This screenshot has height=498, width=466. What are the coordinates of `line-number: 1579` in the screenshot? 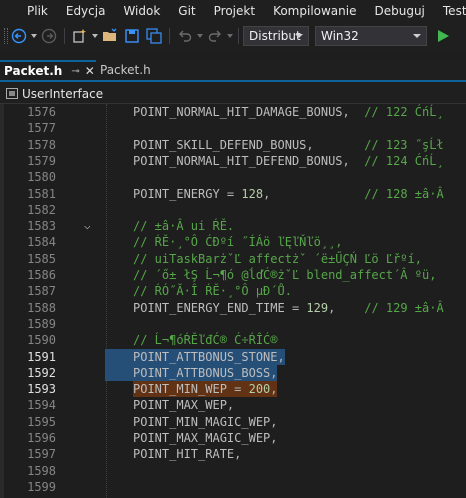 It's located at (41, 160).